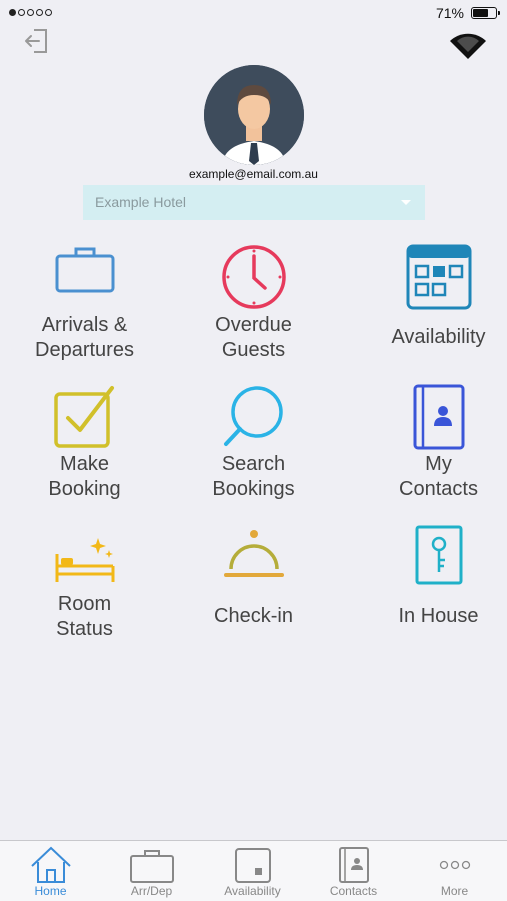 Image resolution: width=507 pixels, height=901 pixels. I want to click on tile-label: Arrivals & Departures, so click(84, 337).